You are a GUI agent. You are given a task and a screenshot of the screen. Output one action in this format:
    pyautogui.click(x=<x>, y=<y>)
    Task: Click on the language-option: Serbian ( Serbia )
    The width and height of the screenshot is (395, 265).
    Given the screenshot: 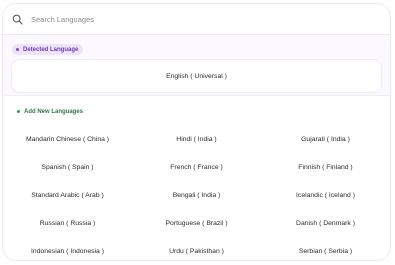 What is the action you would take?
    pyautogui.click(x=325, y=251)
    